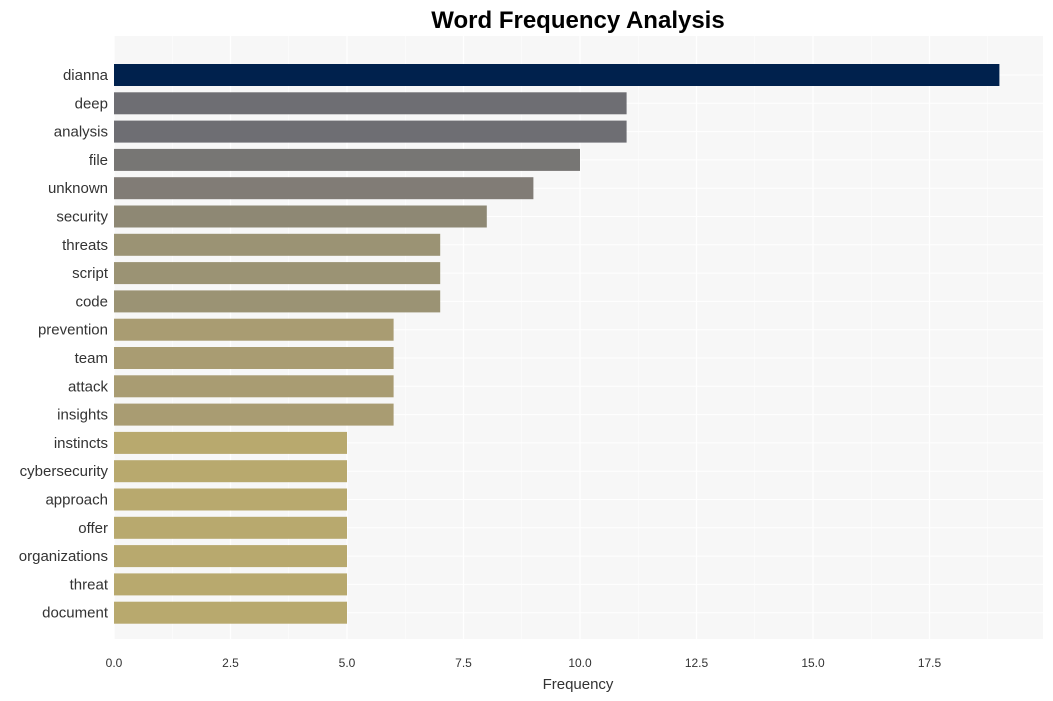 This screenshot has height=701, width=1053. I want to click on x-tick-label: 10.0, so click(580, 663).